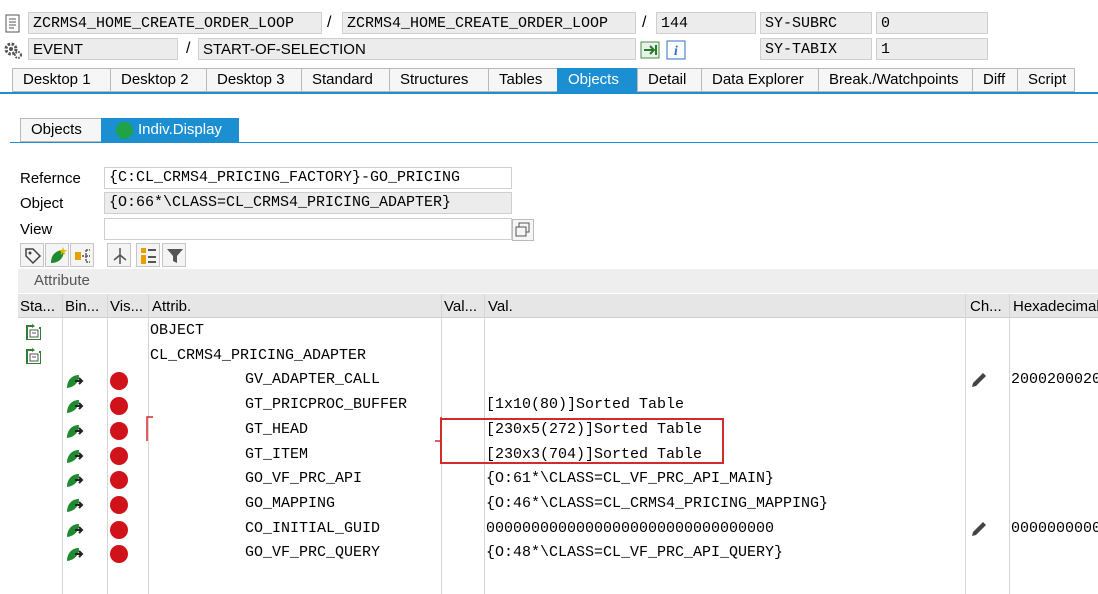  I want to click on table-row-value: 00000000000000000000000000000000, so click(630, 529).